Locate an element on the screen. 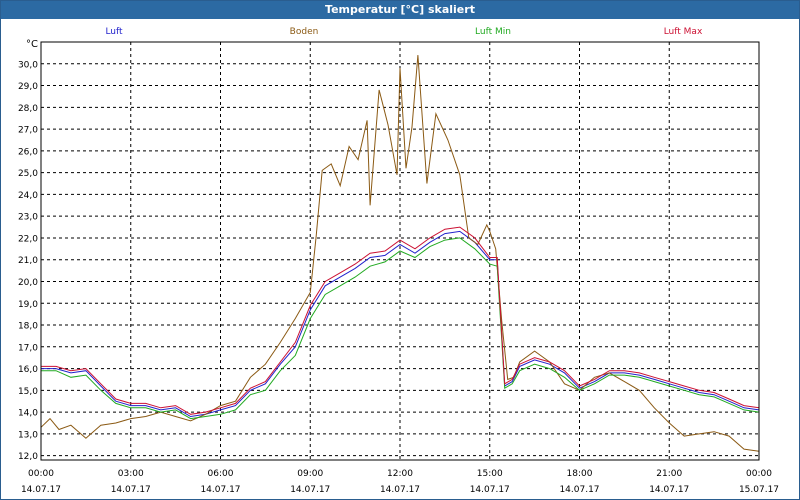 The image size is (800, 500). x-tick-time: 15:00 is located at coordinates (490, 474).